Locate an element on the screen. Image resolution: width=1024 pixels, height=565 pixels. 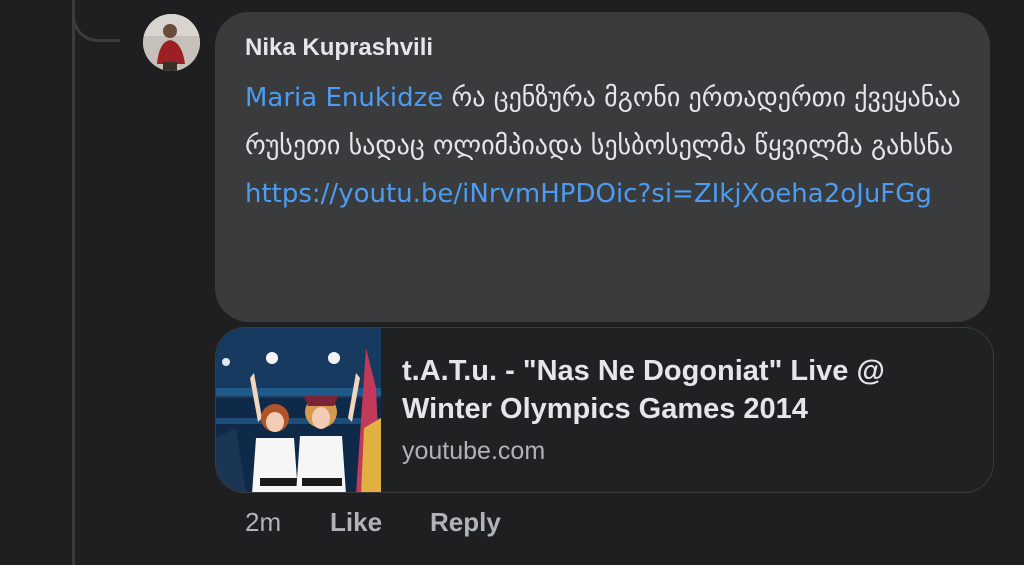
link-preview-domain: youtube.com is located at coordinates (474, 451).